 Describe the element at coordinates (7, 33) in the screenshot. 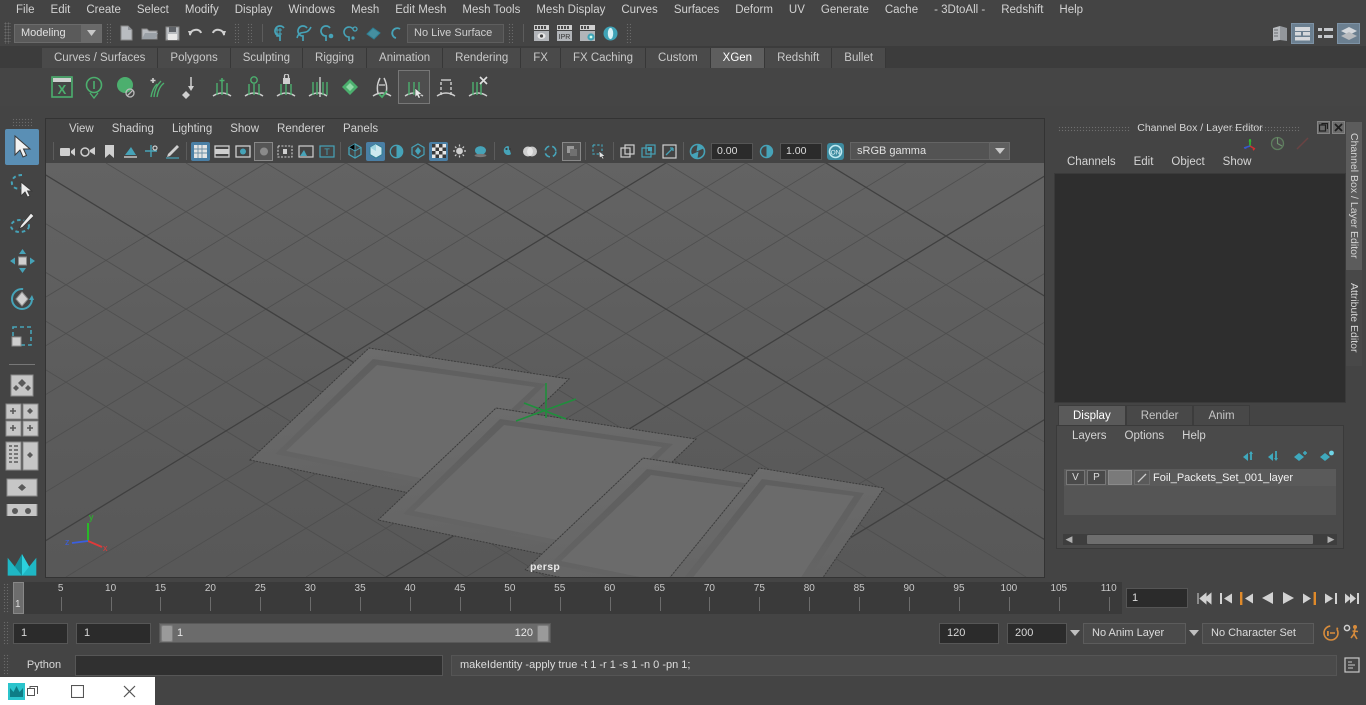

I see `status-line-grip` at that location.